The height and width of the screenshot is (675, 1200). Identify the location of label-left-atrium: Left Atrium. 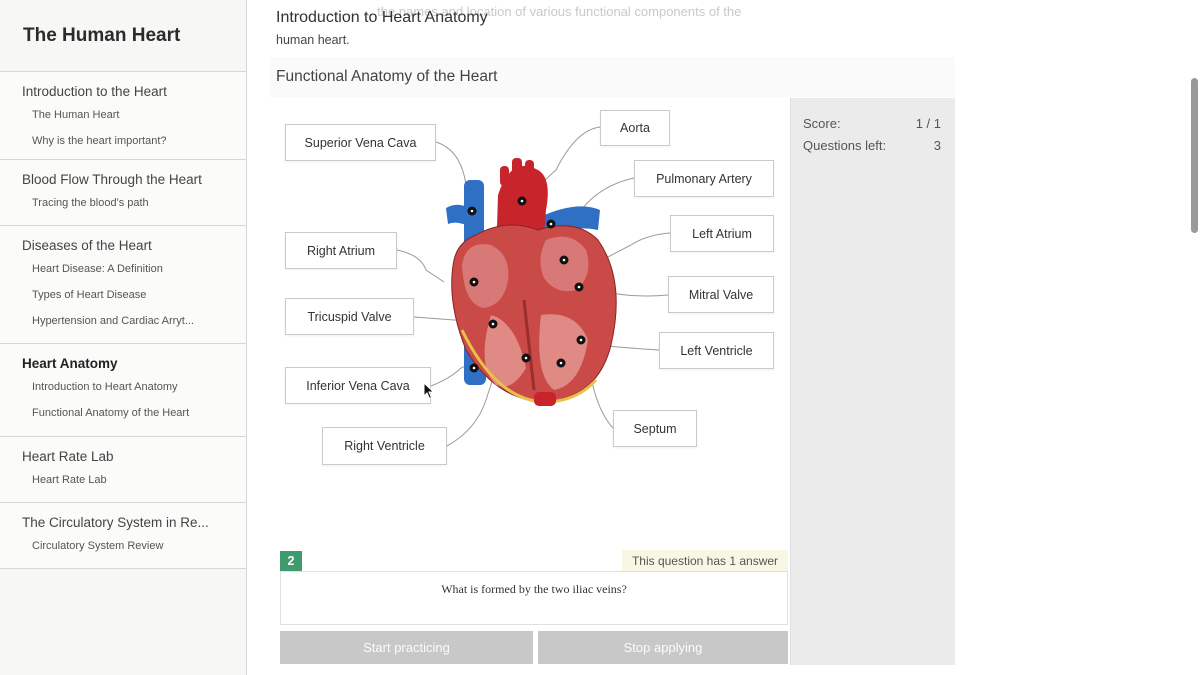
(722, 233).